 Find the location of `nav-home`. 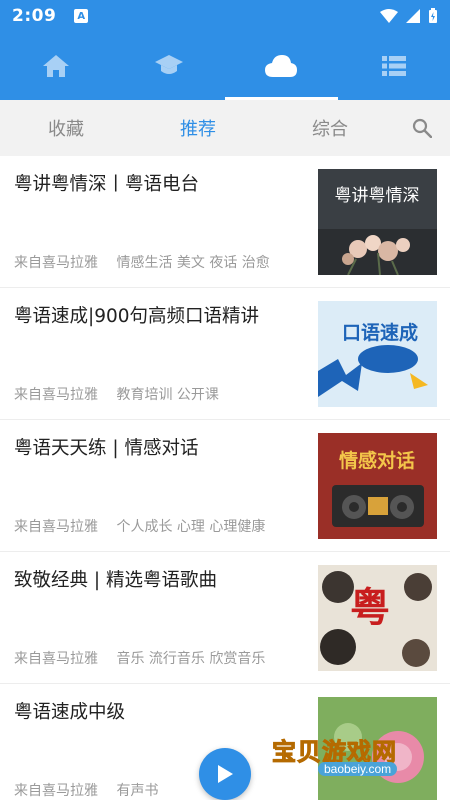

nav-home is located at coordinates (56, 66).